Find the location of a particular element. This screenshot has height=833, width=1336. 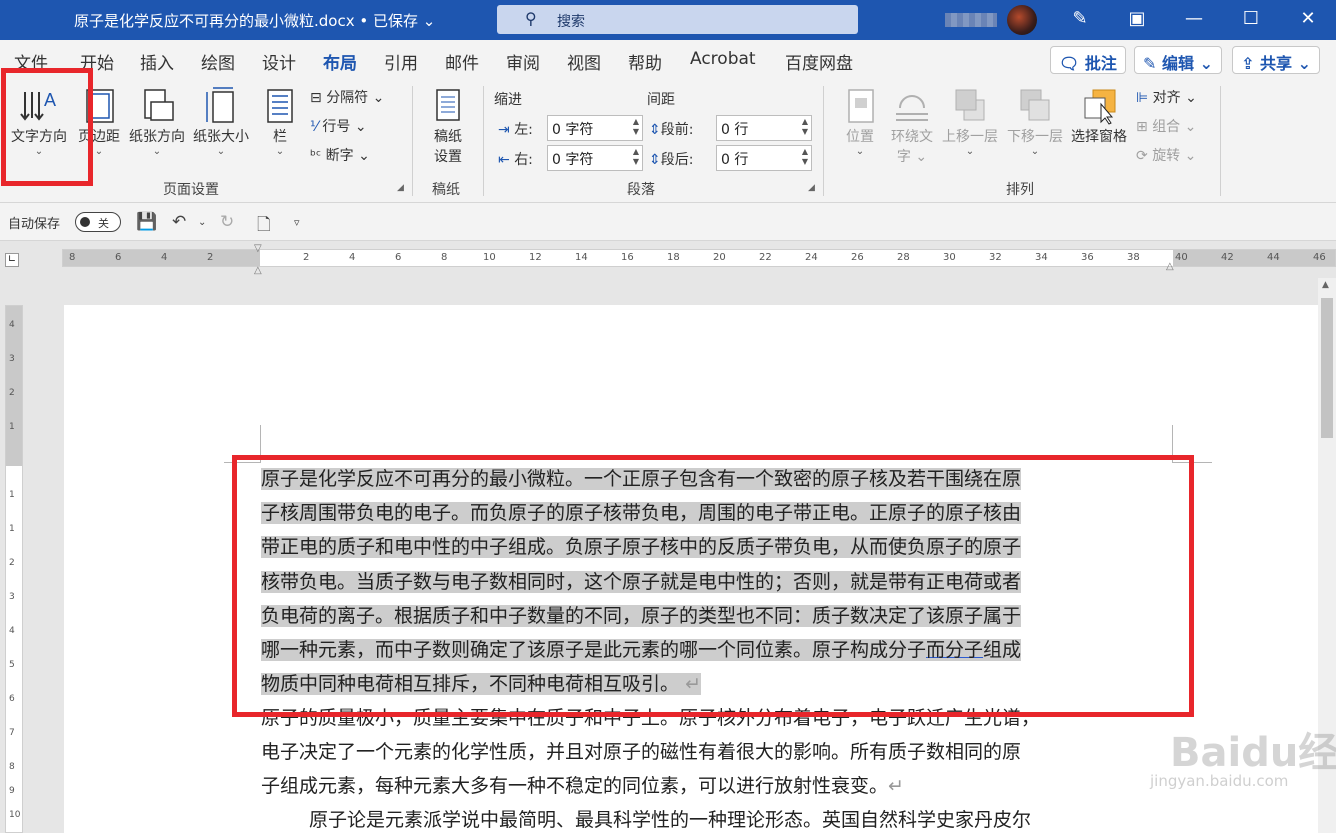

indent-right-label: ⇤ 右: is located at coordinates (515, 160).